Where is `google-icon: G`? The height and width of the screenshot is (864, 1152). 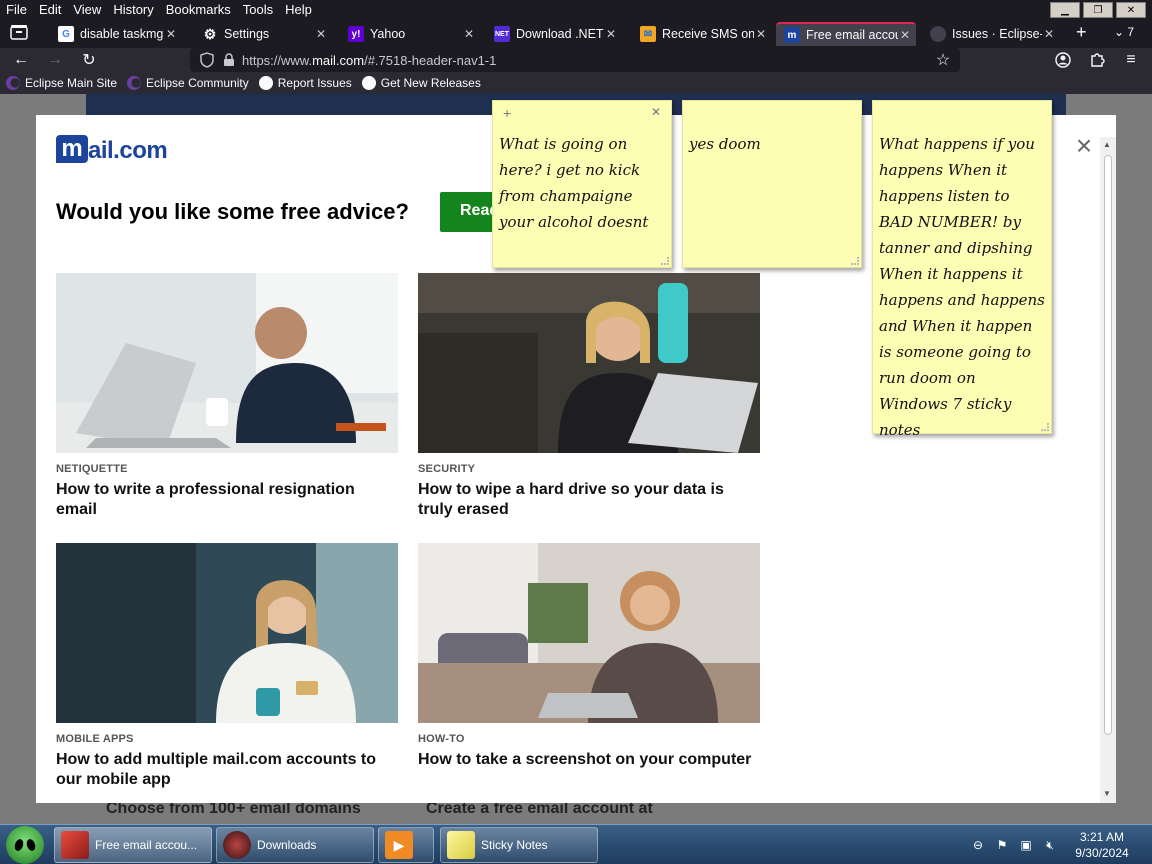 google-icon: G is located at coordinates (66, 34).